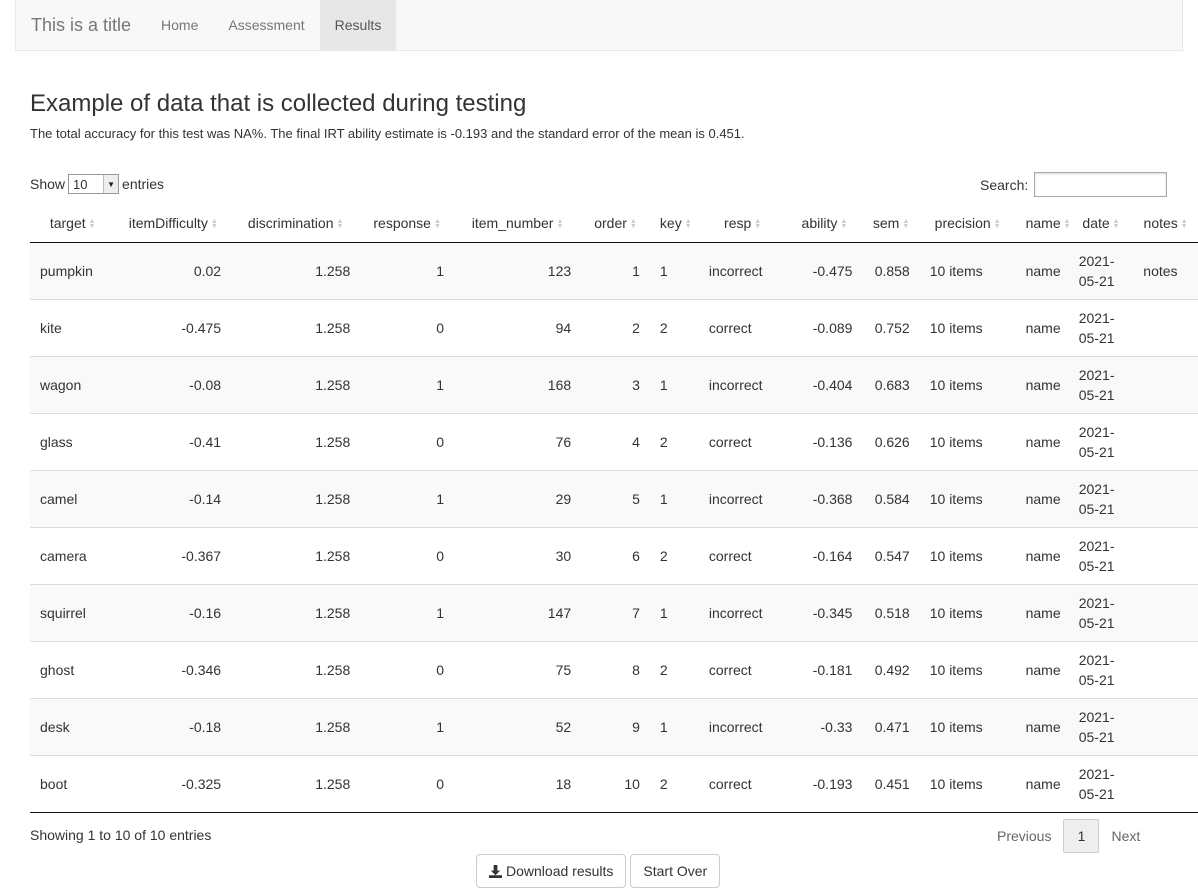 Image resolution: width=1198 pixels, height=888 pixels. What do you see at coordinates (1101, 223) in the screenshot?
I see `column-header-date: date ▲ ▼` at bounding box center [1101, 223].